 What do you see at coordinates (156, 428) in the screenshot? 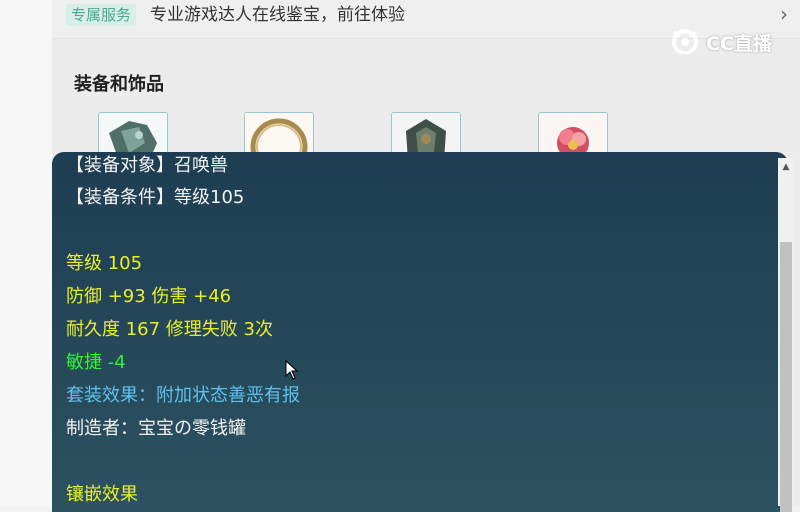
I see `tooltip-line-maker: 制造者：宝宝の零钱罐` at bounding box center [156, 428].